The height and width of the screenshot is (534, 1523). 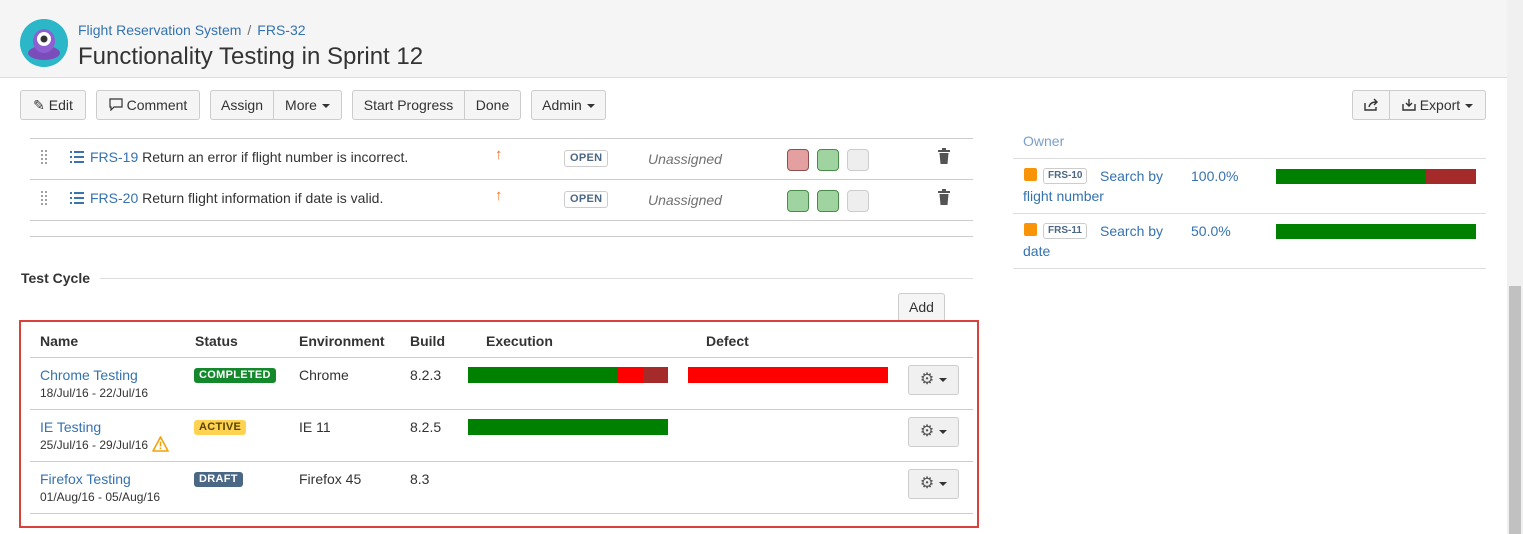 What do you see at coordinates (44, 43) in the screenshot?
I see `project-avatar` at bounding box center [44, 43].